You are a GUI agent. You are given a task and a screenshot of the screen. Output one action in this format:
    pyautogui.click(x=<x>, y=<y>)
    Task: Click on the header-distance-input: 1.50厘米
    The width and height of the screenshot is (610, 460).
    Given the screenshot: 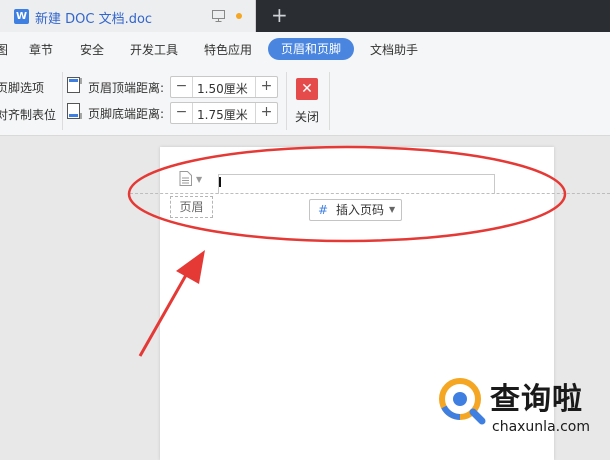 What is the action you would take?
    pyautogui.click(x=222, y=88)
    